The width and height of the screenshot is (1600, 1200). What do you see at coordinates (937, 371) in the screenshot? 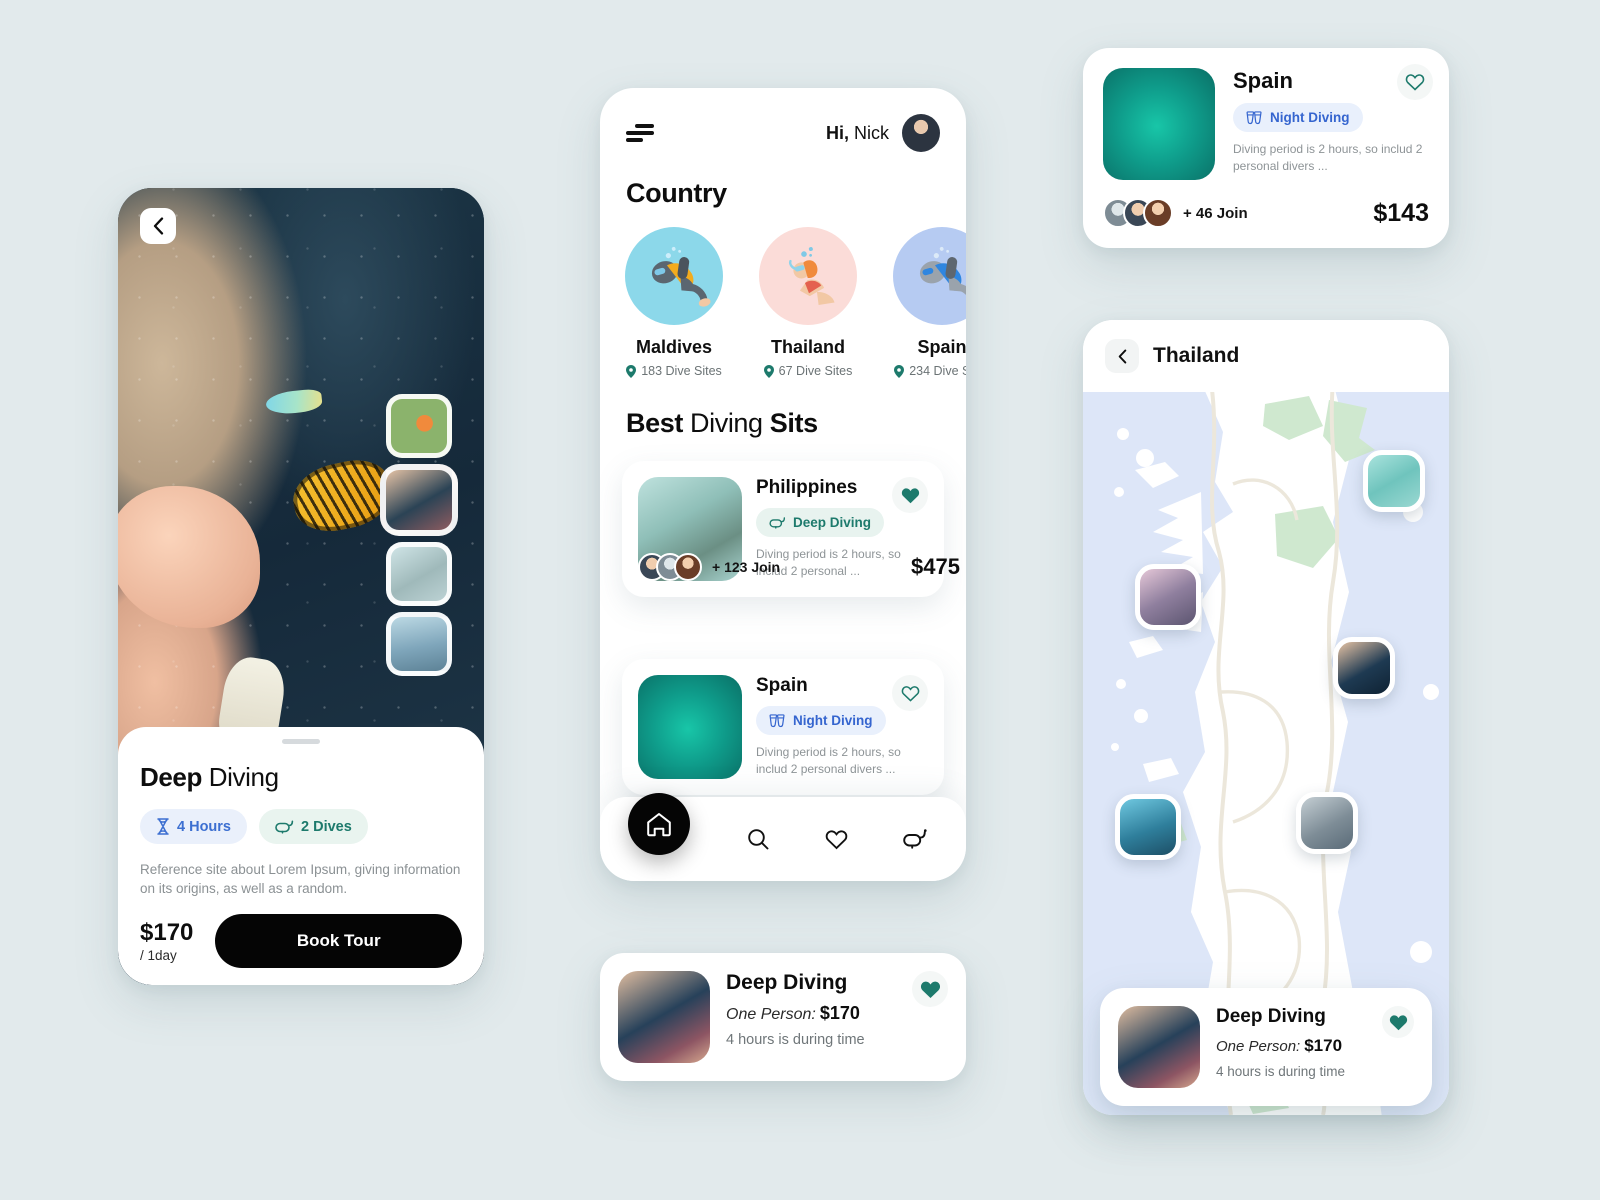
I see `country-sites-label: 234 Dive Sites` at bounding box center [937, 371].